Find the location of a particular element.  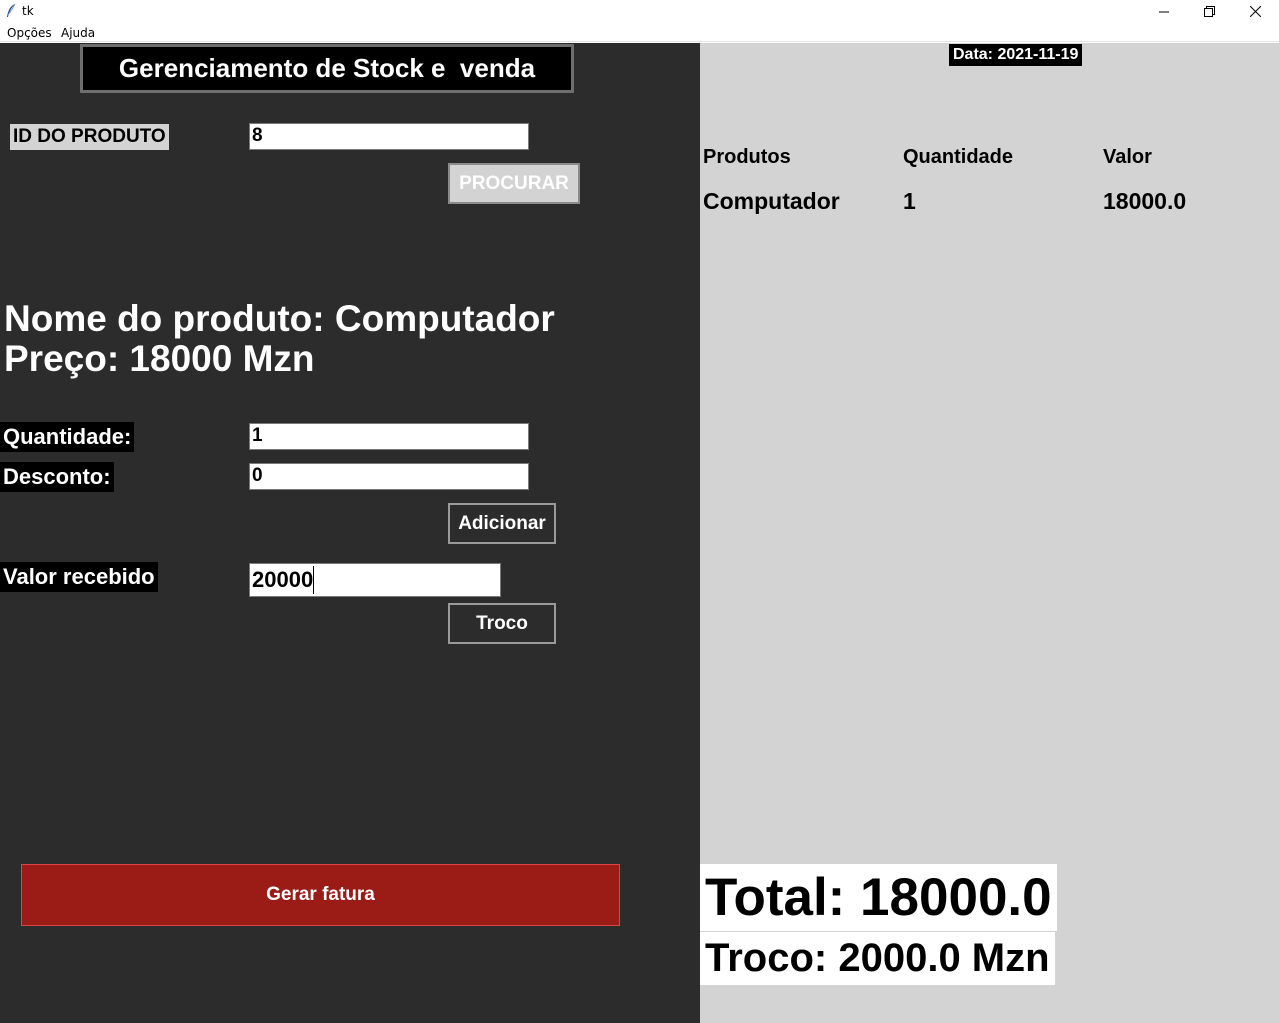

window-title: tk is located at coordinates (28, 11).